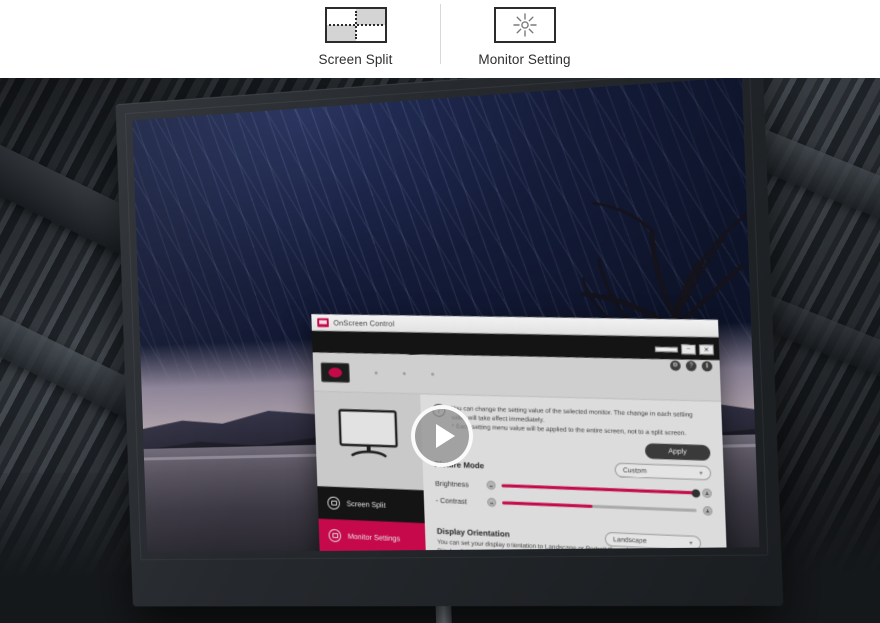  I want to click on sidebar-item-monitor-settings: Monitor Settings, so click(372, 535).